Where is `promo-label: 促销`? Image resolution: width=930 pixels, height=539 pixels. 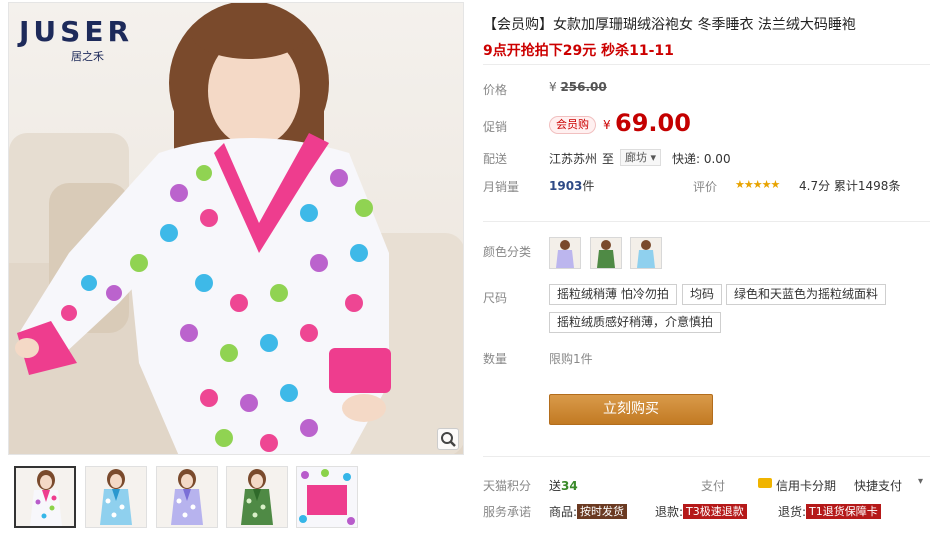
promo-label: 促销 is located at coordinates (495, 127).